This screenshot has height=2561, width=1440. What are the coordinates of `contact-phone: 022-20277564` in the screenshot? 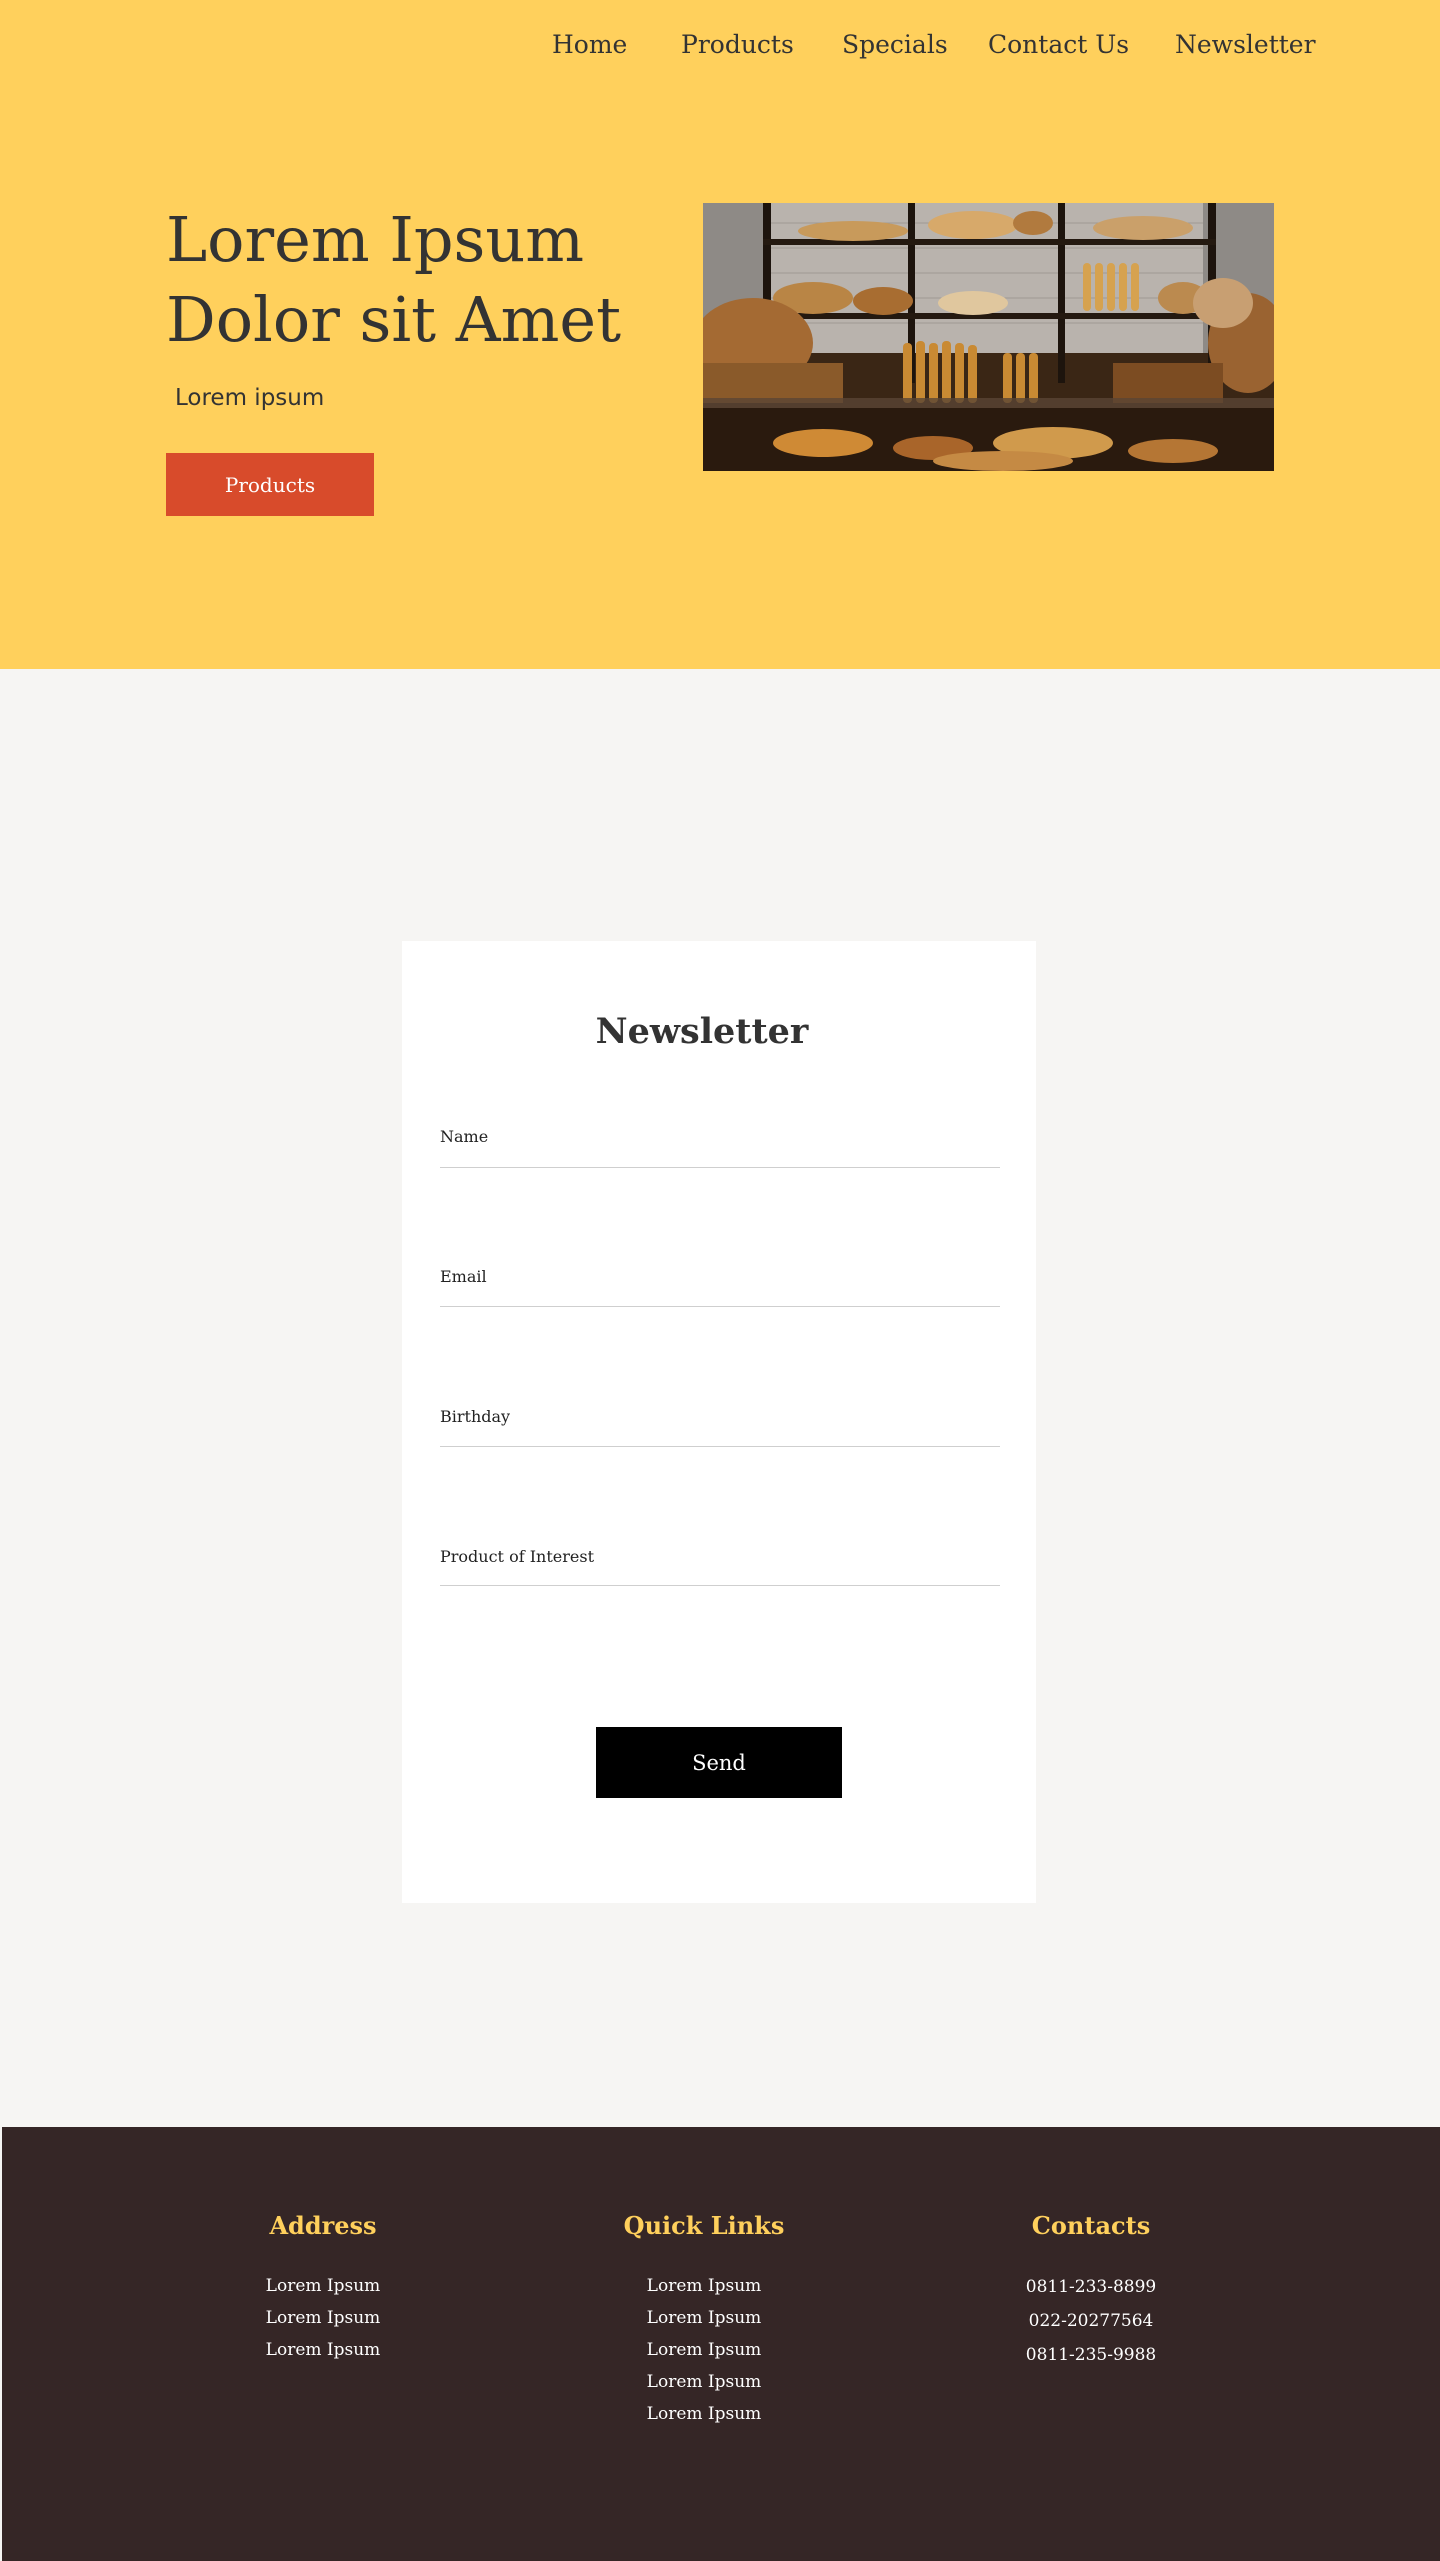 It's located at (1091, 2321).